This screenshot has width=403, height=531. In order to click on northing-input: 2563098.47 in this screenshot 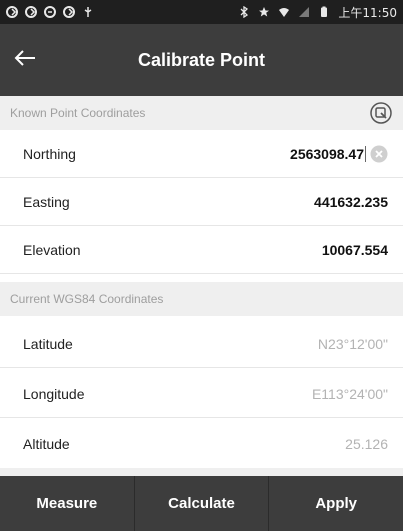, I will do `click(327, 154)`.